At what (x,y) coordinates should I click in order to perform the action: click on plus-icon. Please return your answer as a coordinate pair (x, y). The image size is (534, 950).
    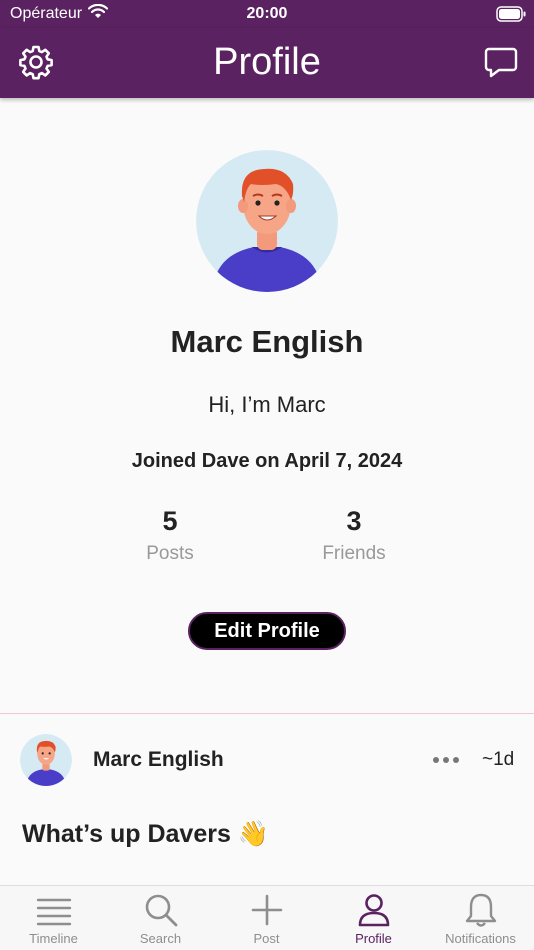
    Looking at the image, I should click on (267, 910).